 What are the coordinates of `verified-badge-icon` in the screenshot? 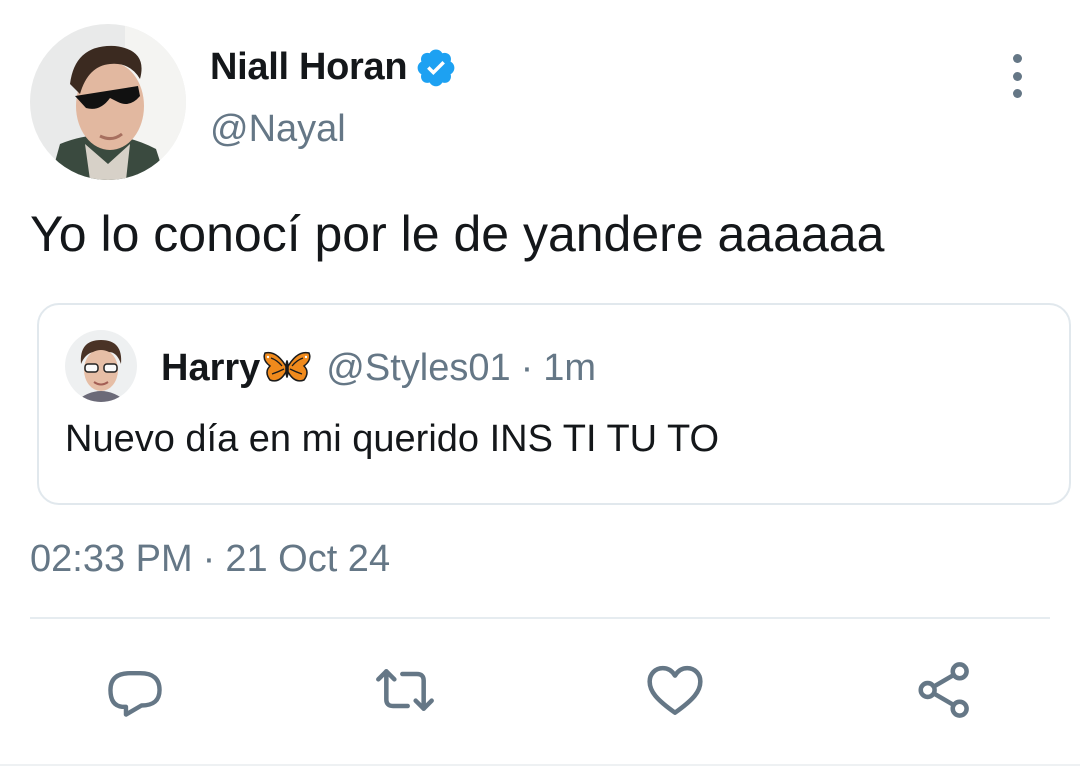 It's located at (436, 68).